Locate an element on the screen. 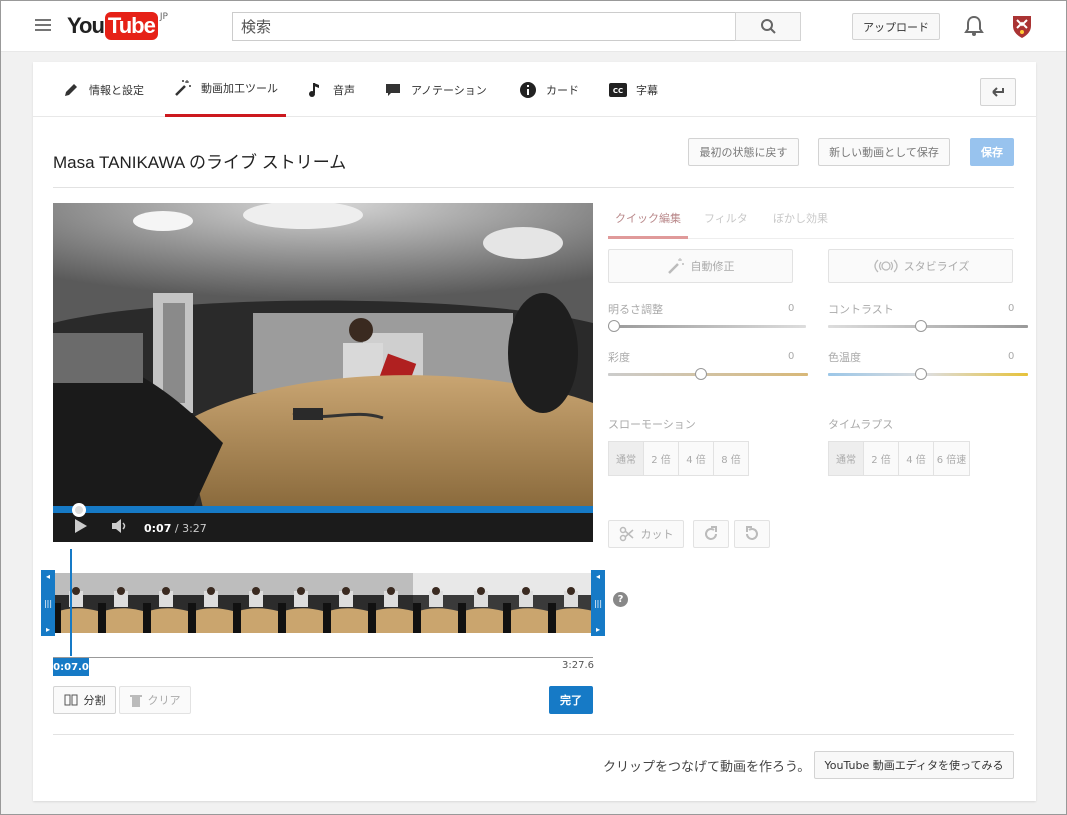 The image size is (1067, 815). pencil-icon is located at coordinates (71, 90).